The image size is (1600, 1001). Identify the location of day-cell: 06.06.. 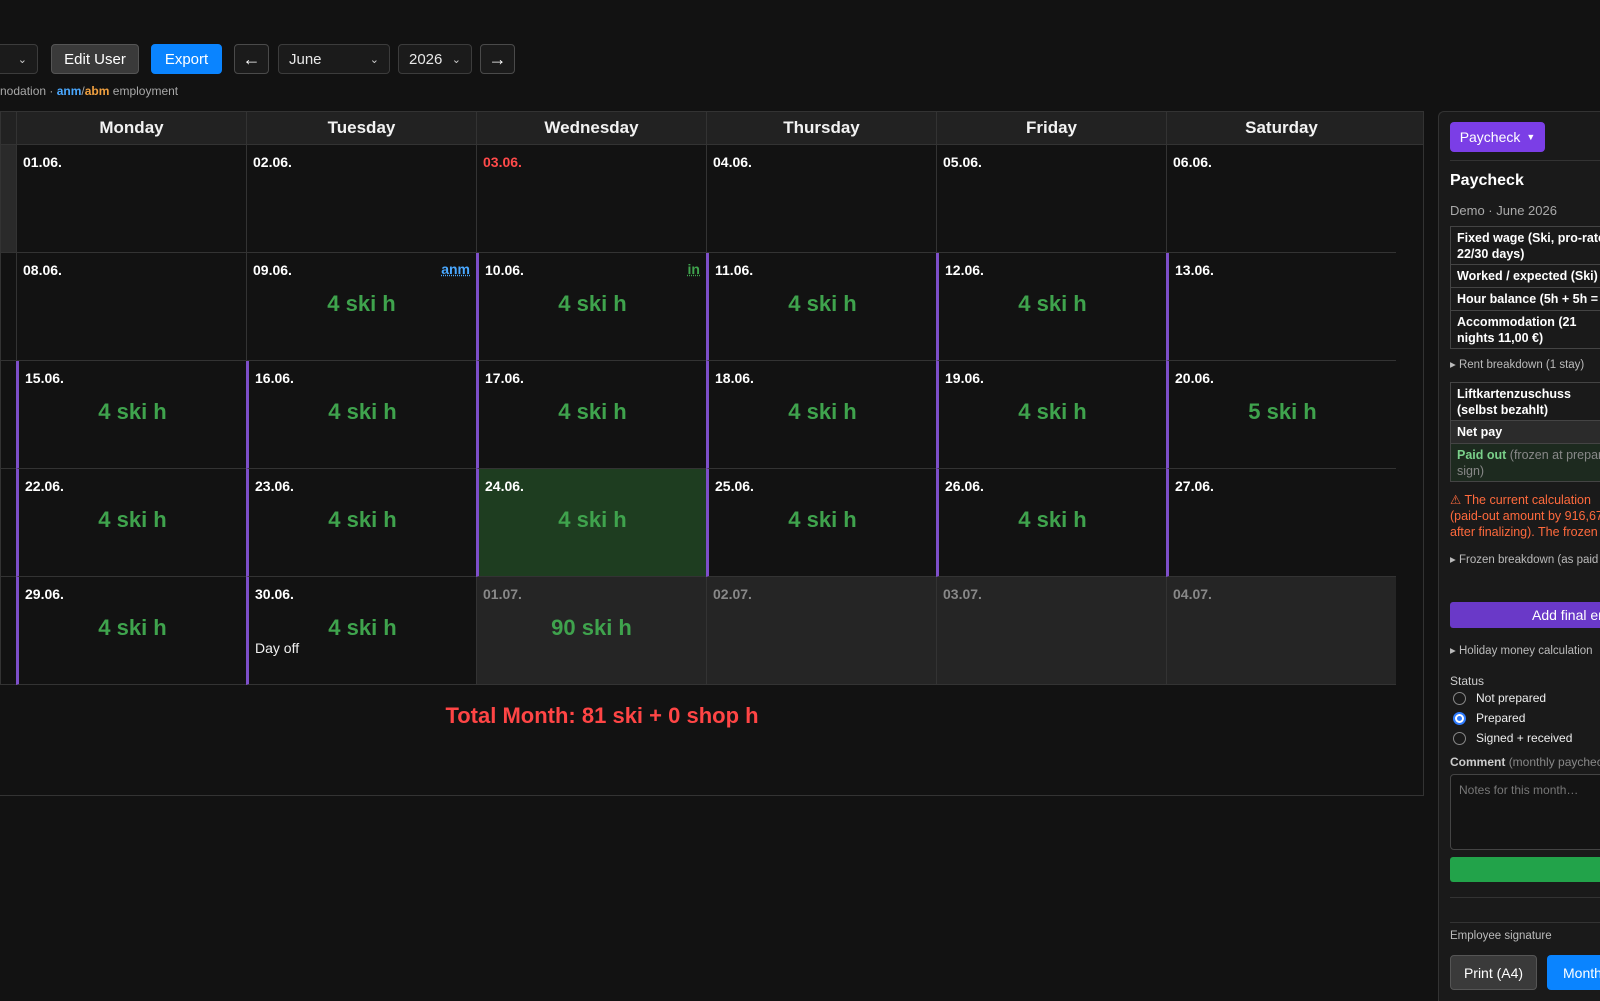
(1281, 199).